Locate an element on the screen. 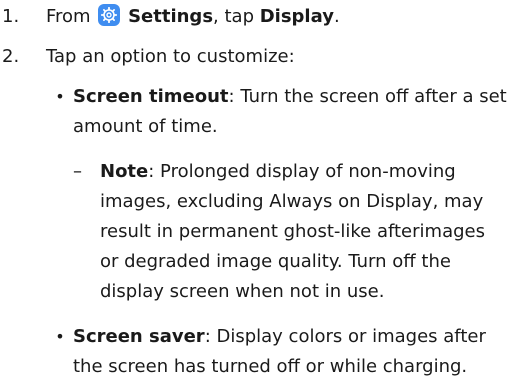 Image resolution: width=529 pixels, height=385 pixels. option-description: : Turn the screen off after a set is located at coordinates (367, 96).